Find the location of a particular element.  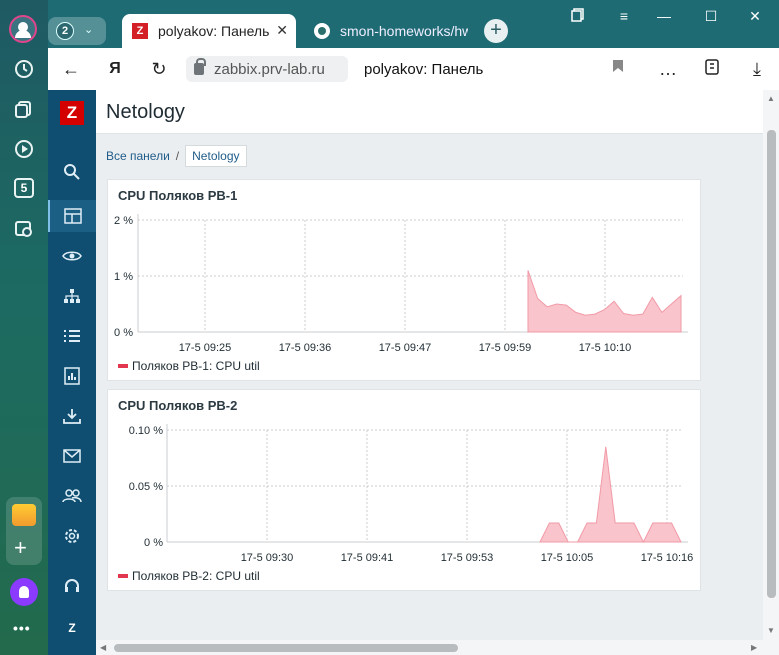

chart-legend: Поляков РВ-1: CPU util is located at coordinates (189, 366).